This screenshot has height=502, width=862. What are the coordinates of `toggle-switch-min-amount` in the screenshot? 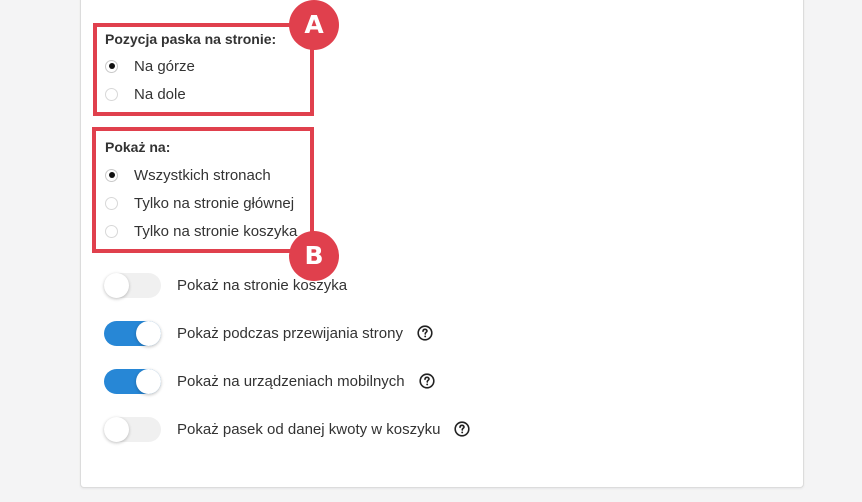 It's located at (132, 429).